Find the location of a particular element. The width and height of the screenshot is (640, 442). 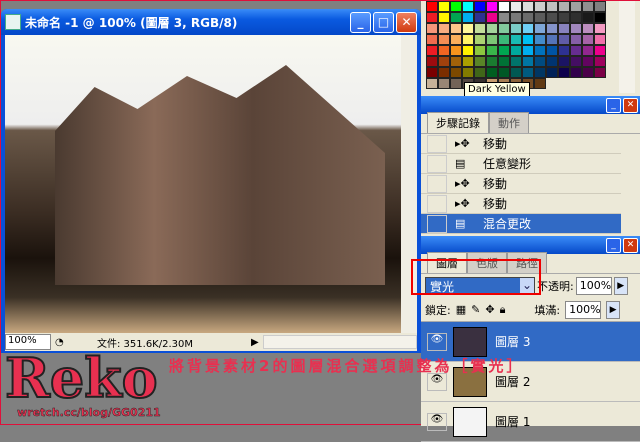

panel-close-button: ✕ is located at coordinates (630, 105).